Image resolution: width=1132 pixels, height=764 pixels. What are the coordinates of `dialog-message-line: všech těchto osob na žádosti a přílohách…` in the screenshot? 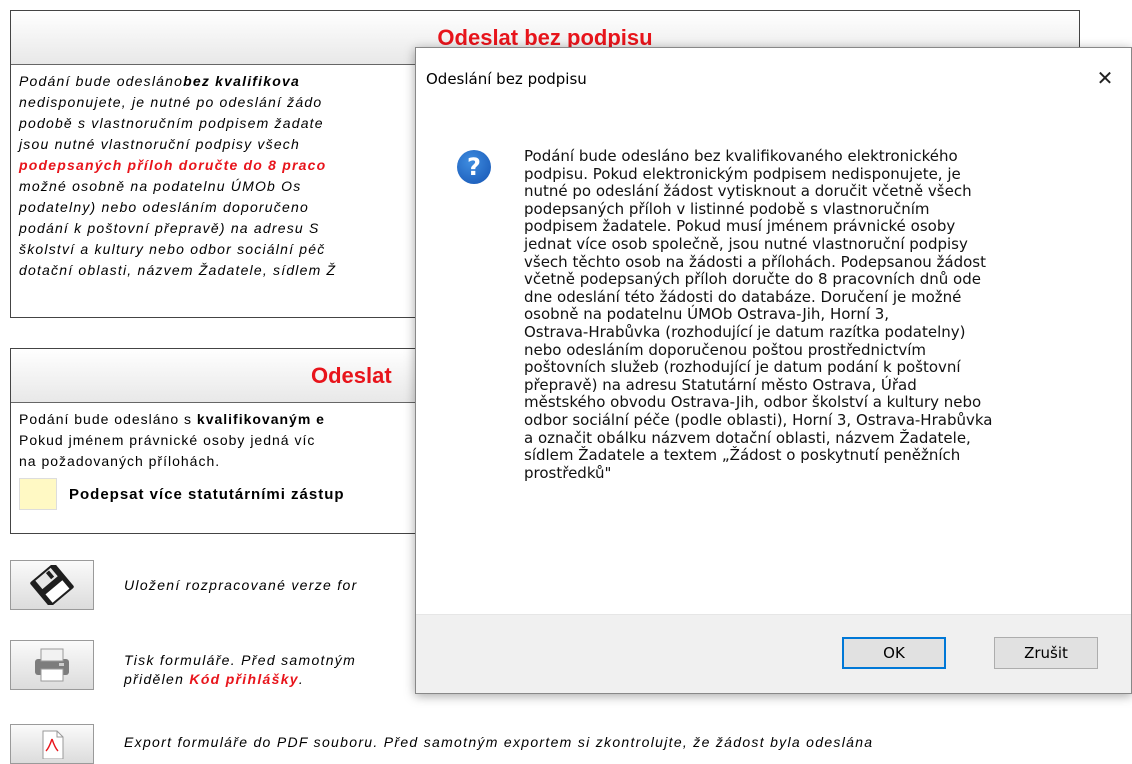 It's located at (755, 261).